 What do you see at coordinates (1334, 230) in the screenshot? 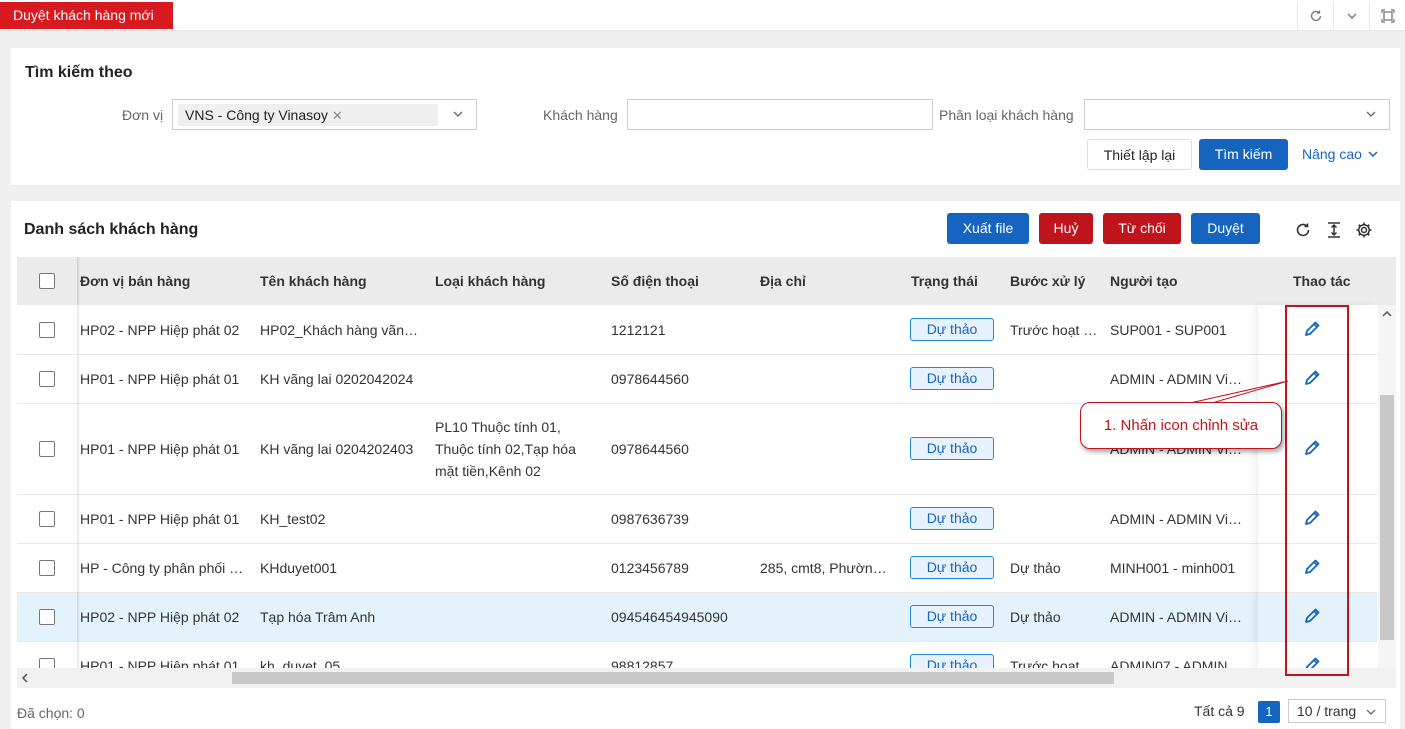
I see `column-height-icon` at bounding box center [1334, 230].